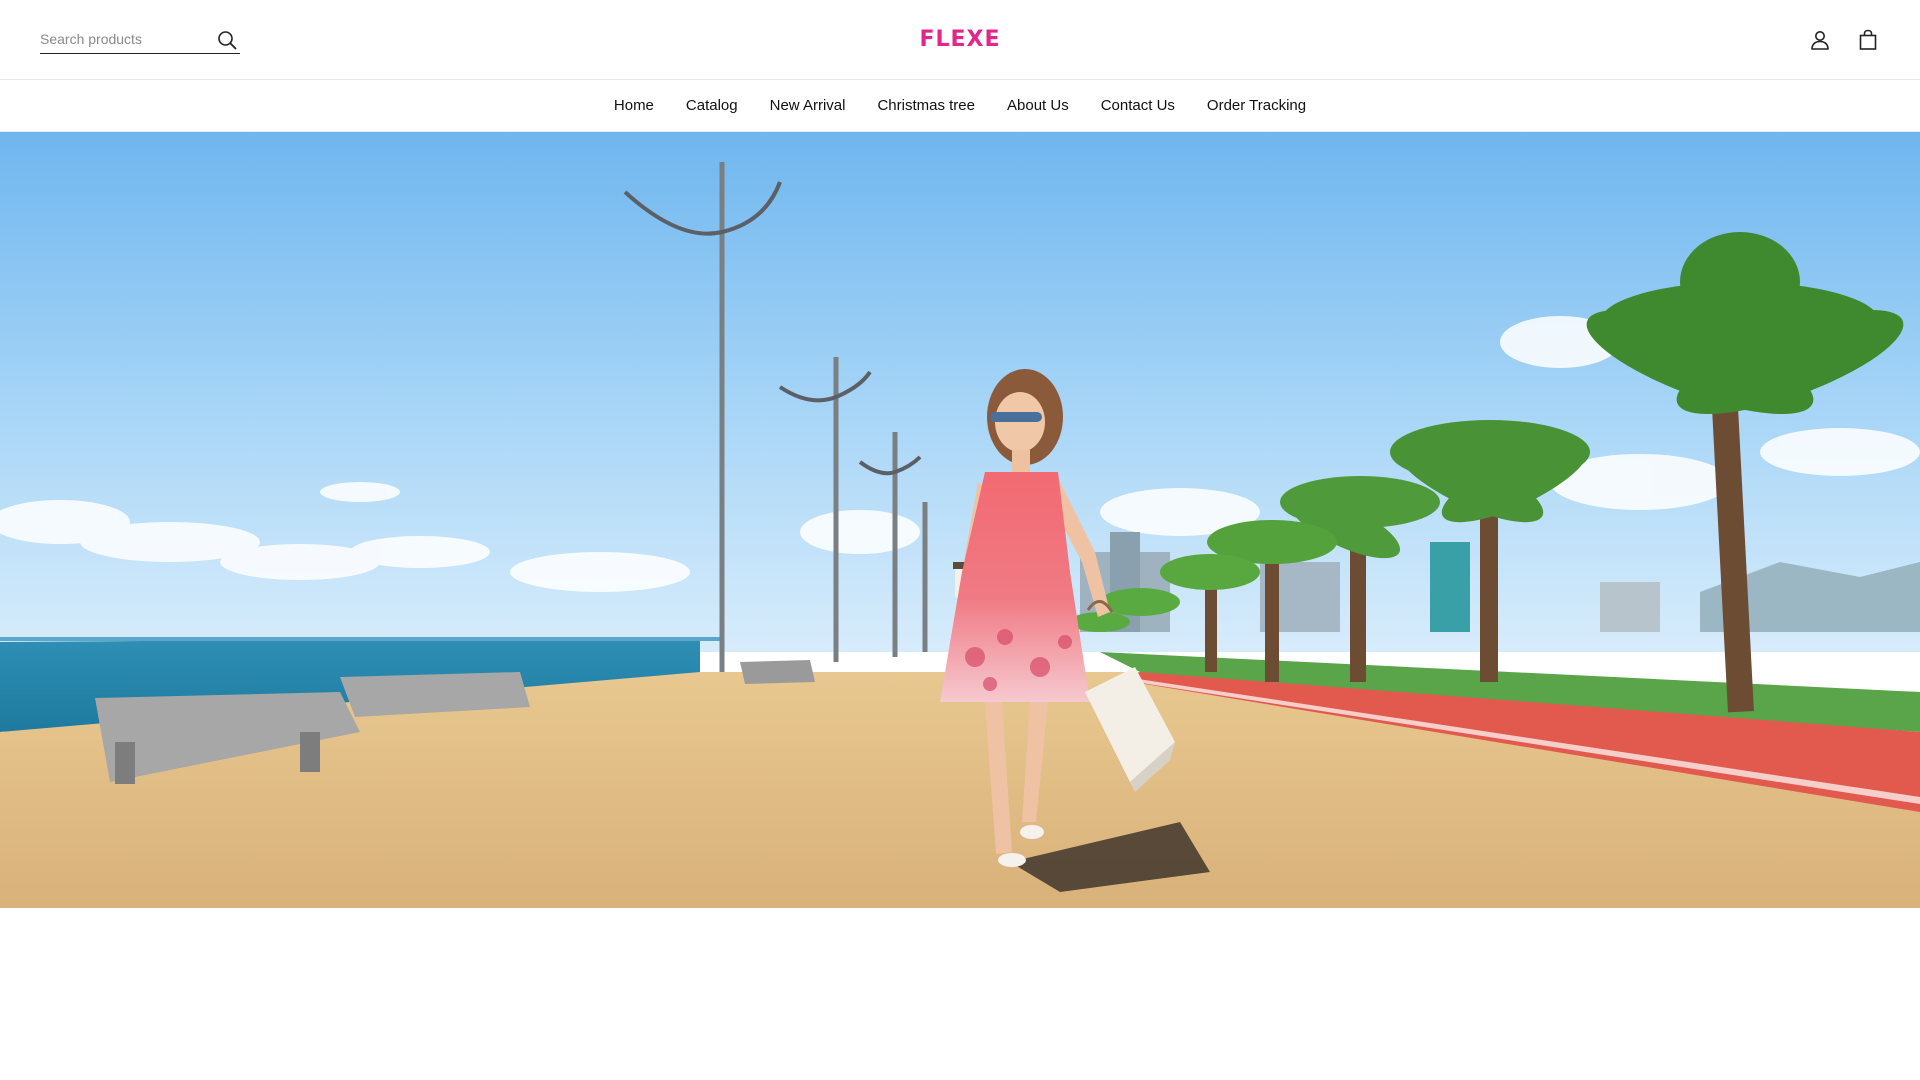  Describe the element at coordinates (125, 39) in the screenshot. I see `search-input` at that location.